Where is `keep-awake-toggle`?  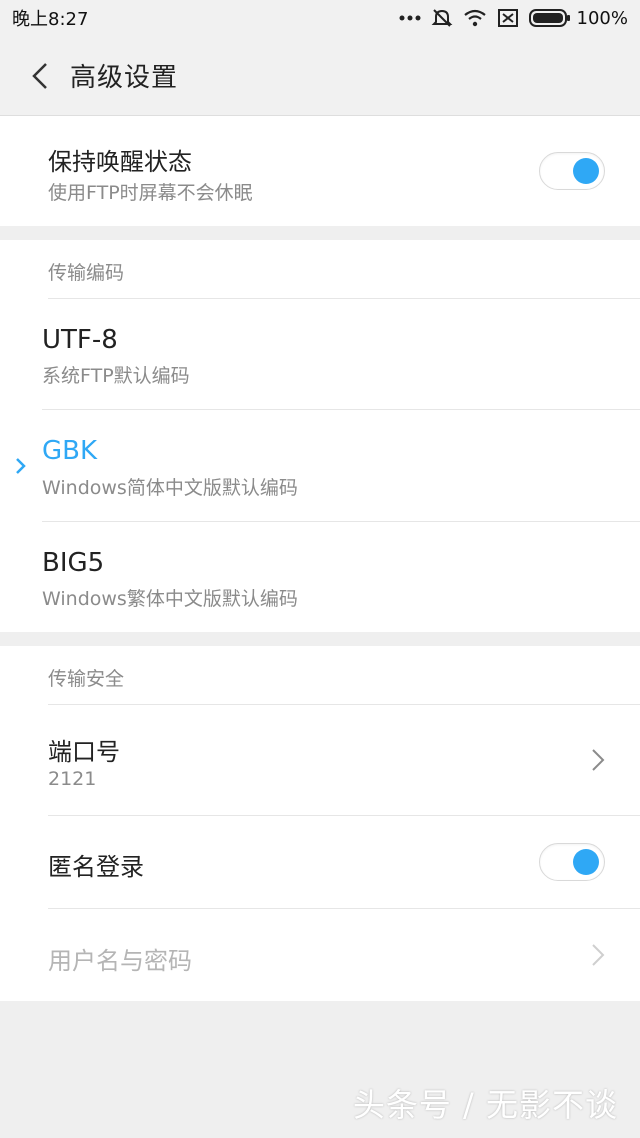
keep-awake-toggle is located at coordinates (572, 171).